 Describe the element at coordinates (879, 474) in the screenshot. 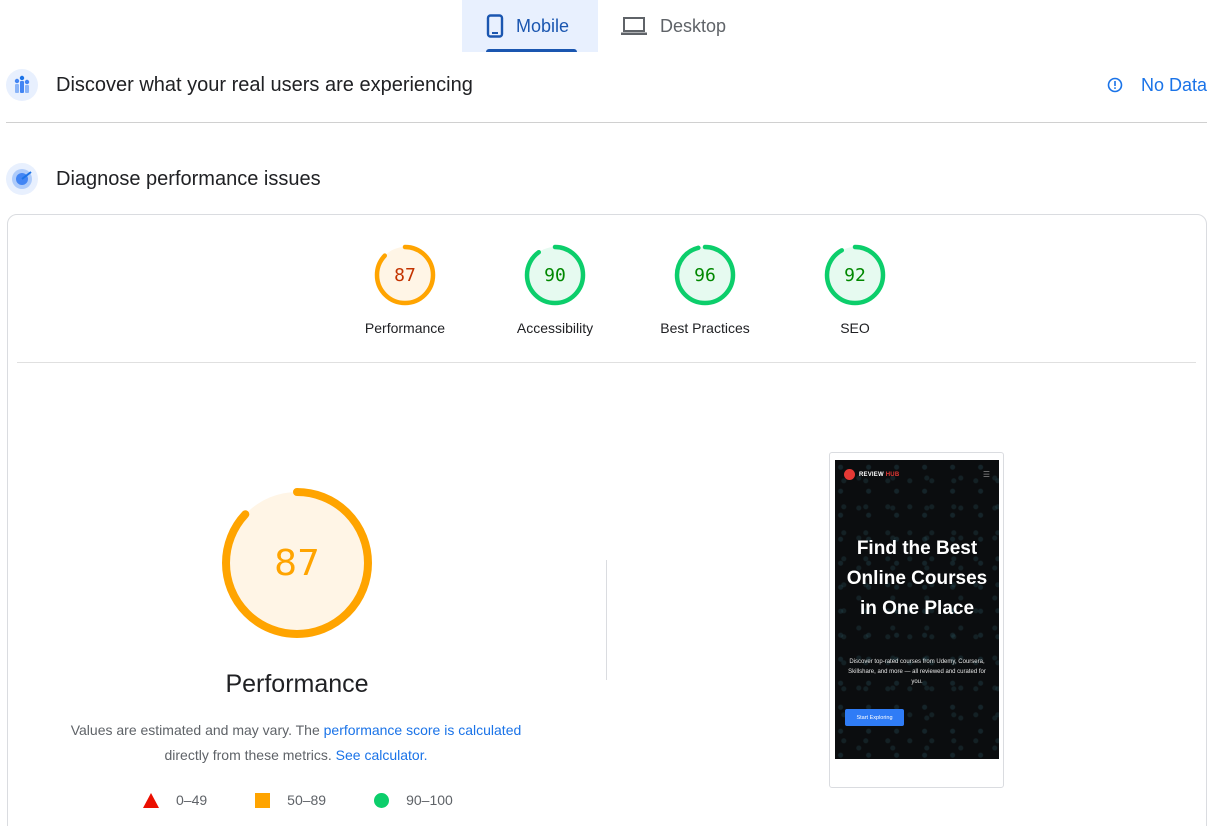

I see `preview-brand: REVIEW HUB` at that location.